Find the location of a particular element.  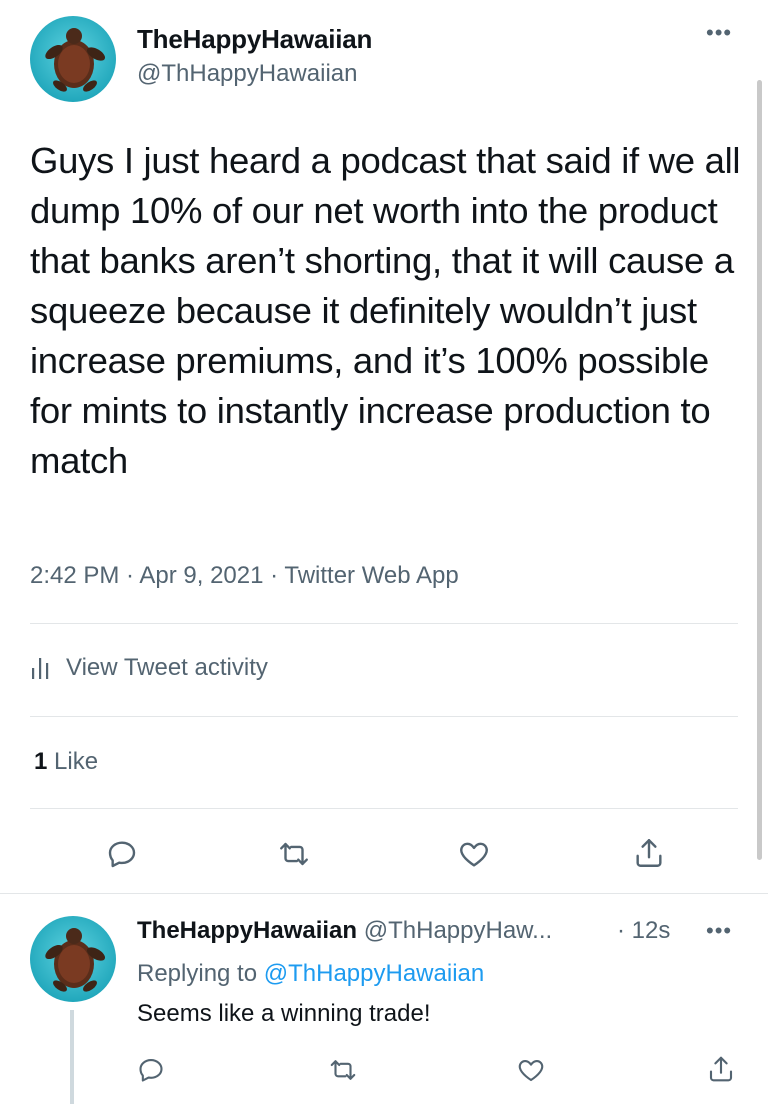

retweet-icon is located at coordinates (294, 854).